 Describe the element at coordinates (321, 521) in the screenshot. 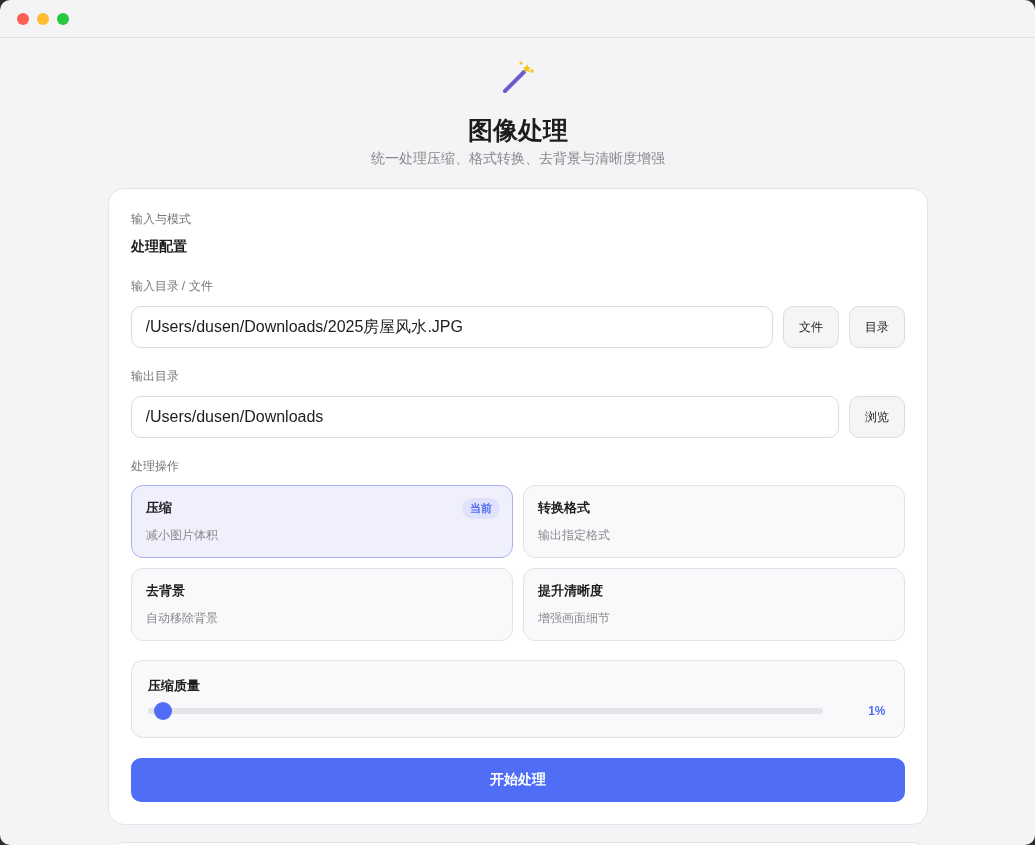

I see `operation-option: 压缩 当前 减小图片体积` at that location.